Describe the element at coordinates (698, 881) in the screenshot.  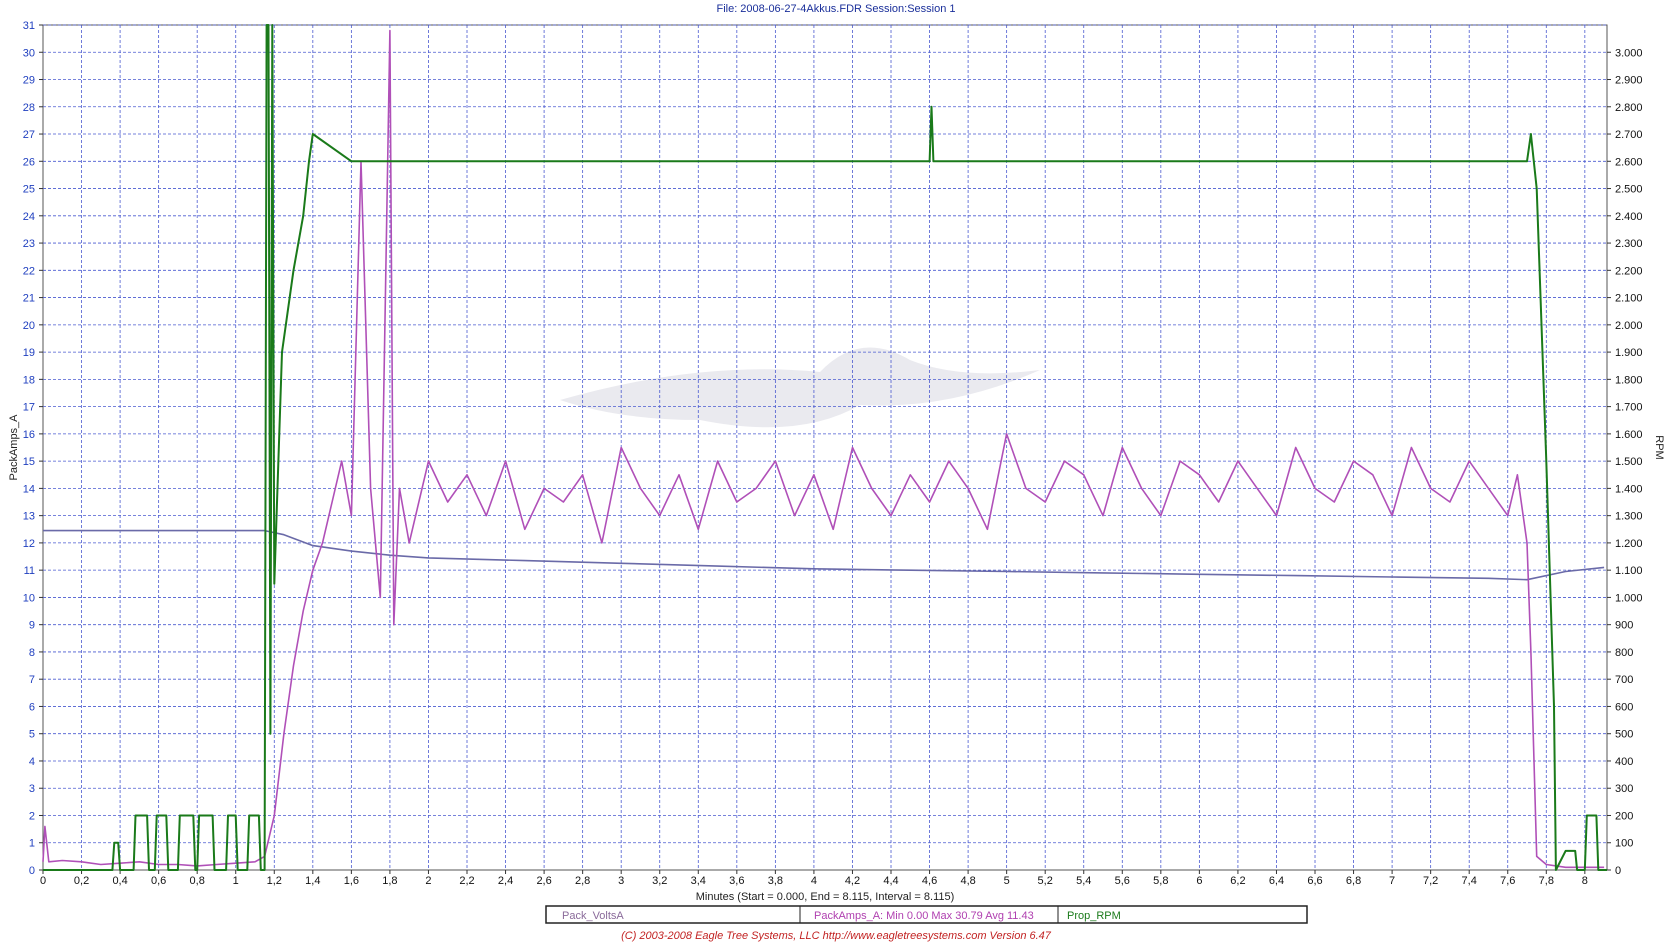
I see `x-tick-label: 3,4` at that location.